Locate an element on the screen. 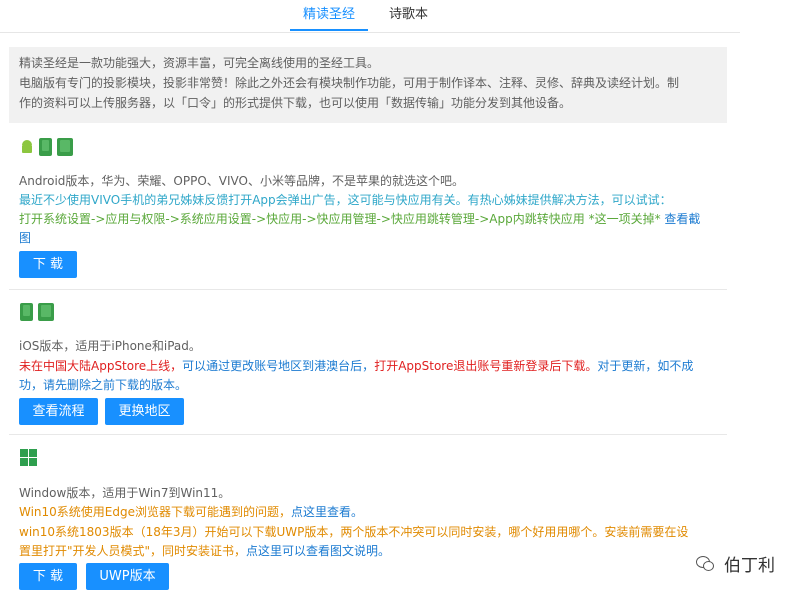  tab-bar: 精读圣经 诗歌本 is located at coordinates (370, 16).